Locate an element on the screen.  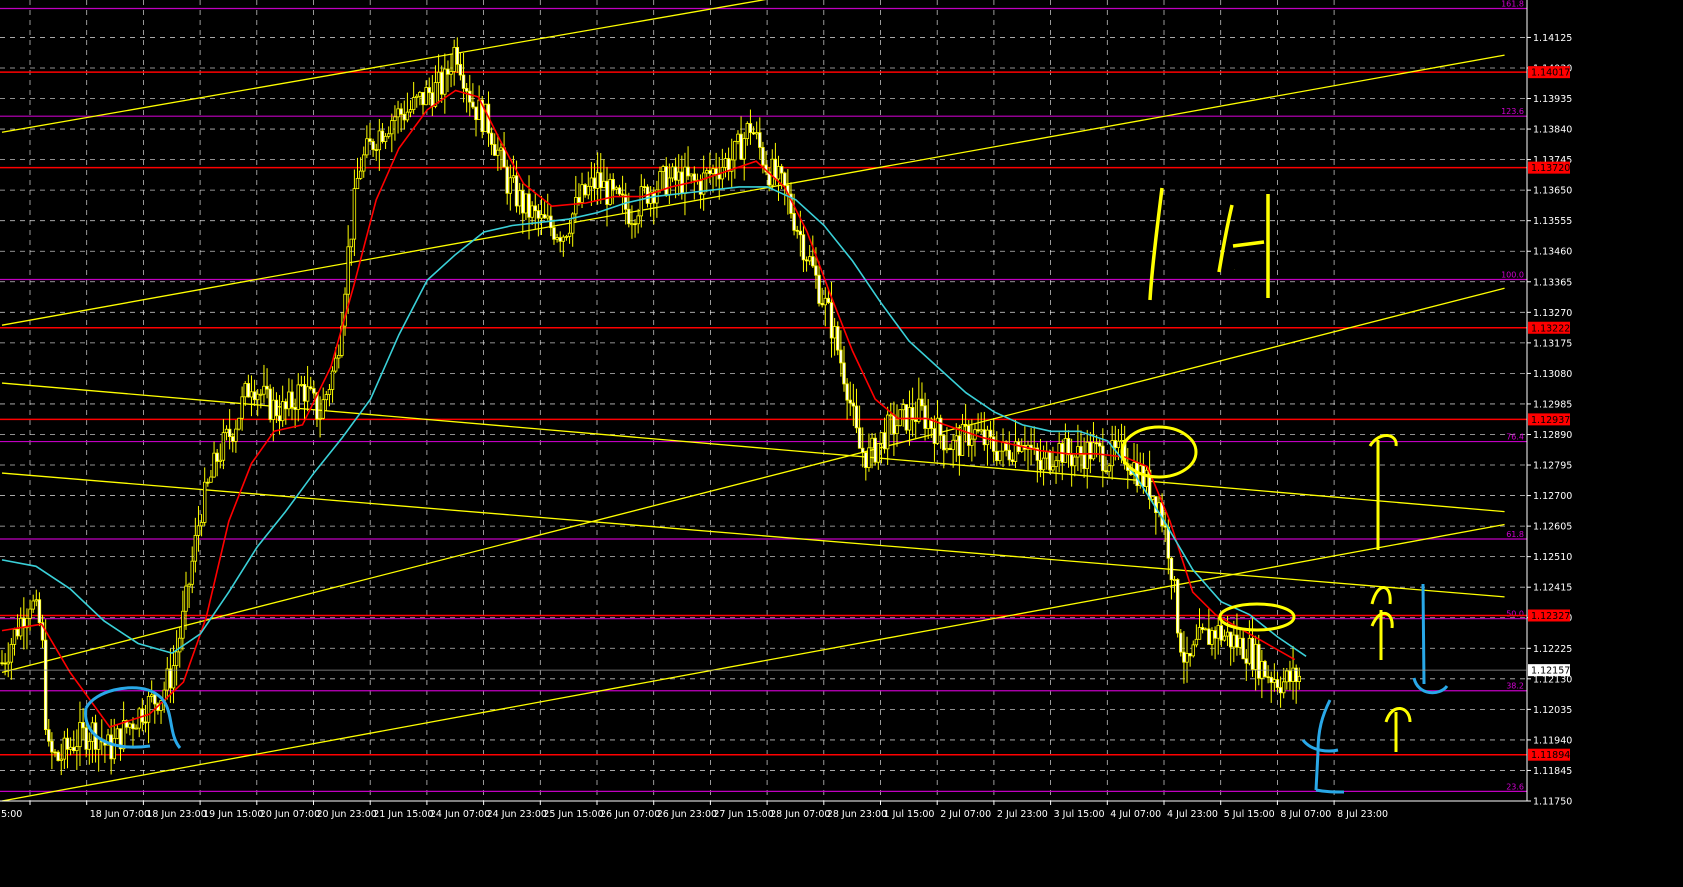
fib-level-label: 123.6 is located at coordinates (1512, 111).